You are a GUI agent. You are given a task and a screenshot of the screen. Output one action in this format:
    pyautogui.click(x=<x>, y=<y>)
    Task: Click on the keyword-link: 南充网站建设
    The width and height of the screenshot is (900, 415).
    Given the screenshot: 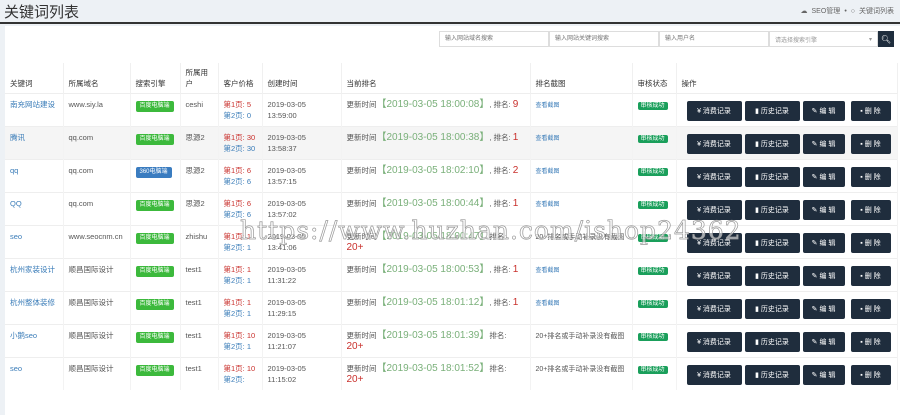 What is the action you would take?
    pyautogui.click(x=32, y=104)
    